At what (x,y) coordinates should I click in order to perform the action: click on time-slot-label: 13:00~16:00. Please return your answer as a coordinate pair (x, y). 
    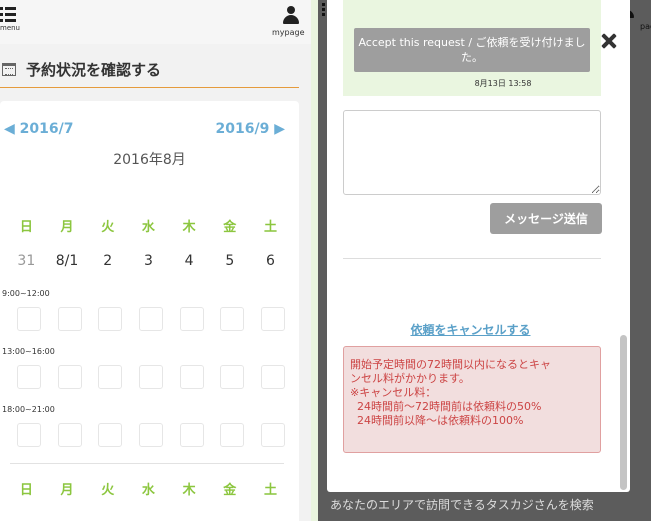
    Looking at the image, I should click on (28, 351).